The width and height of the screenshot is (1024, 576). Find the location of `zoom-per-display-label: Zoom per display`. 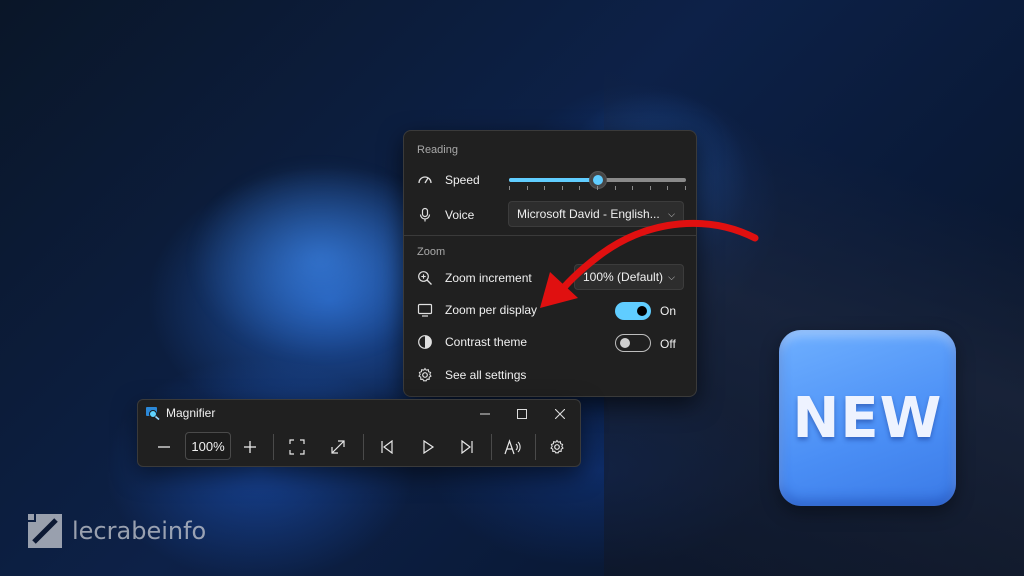

zoom-per-display-label: Zoom per display is located at coordinates (491, 310).